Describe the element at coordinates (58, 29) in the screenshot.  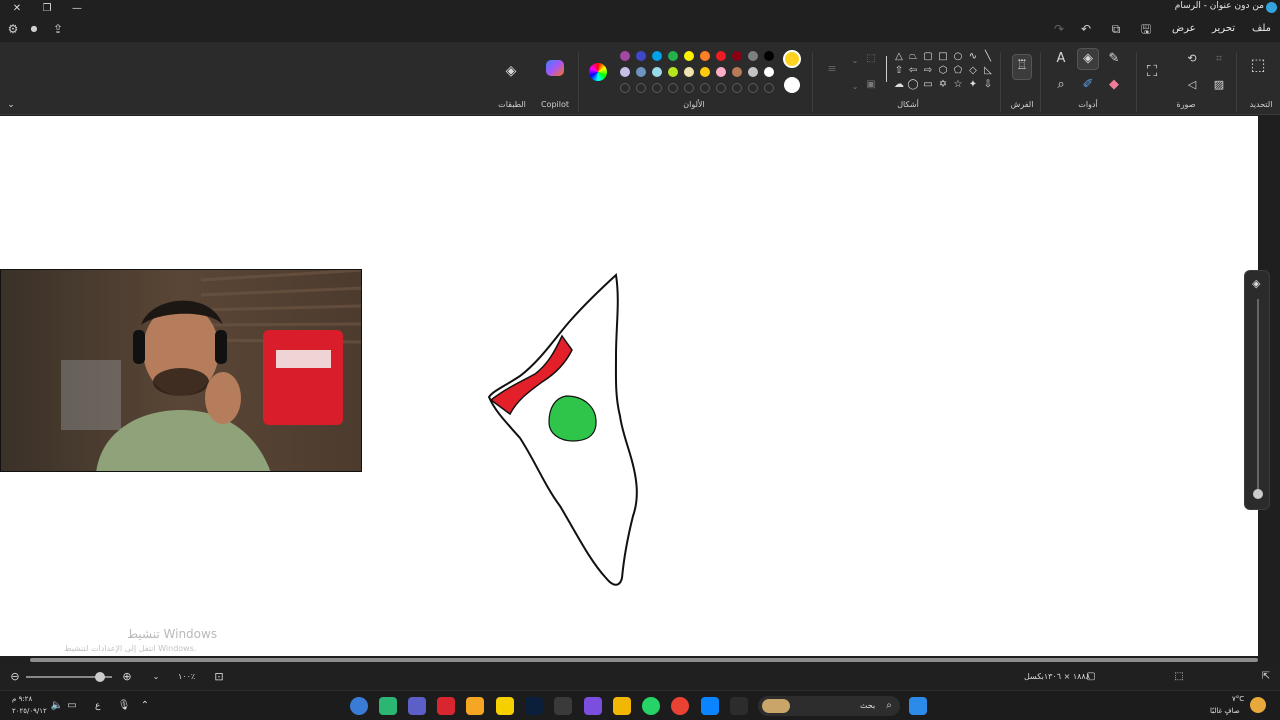
I see `share-icon: ⇪` at that location.